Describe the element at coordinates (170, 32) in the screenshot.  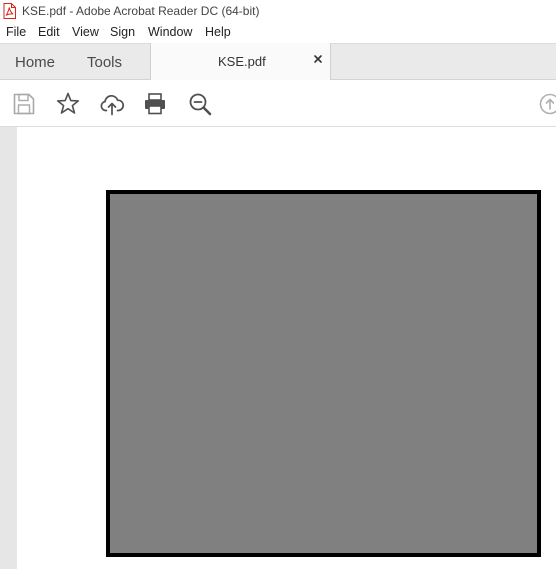
I see `menu-window: Window` at that location.